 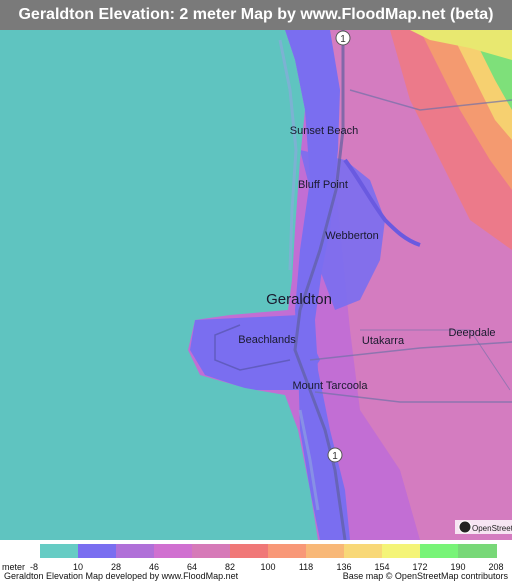 I want to click on svg-text: OpenStreetMap, so click(x=492, y=528).